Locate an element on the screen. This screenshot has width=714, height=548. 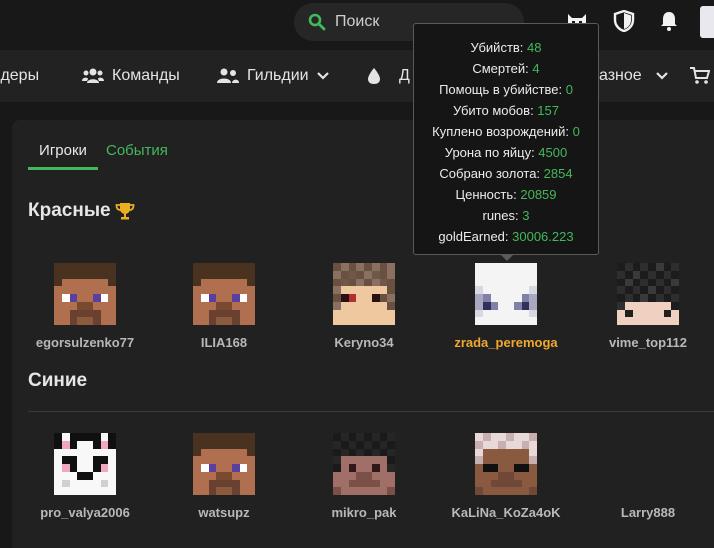
tab-events: События is located at coordinates (137, 154).